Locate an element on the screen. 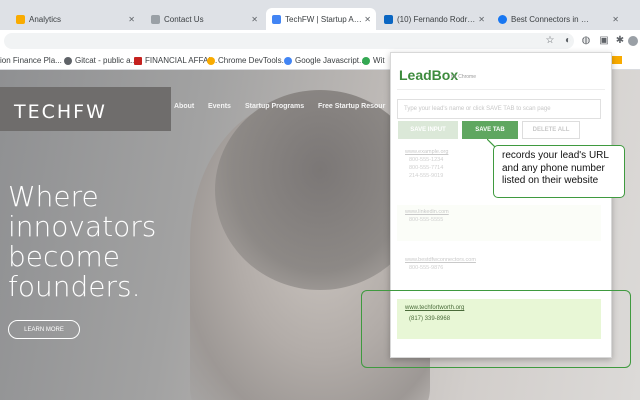  site-logo: TECHFW is located at coordinates (60, 112).